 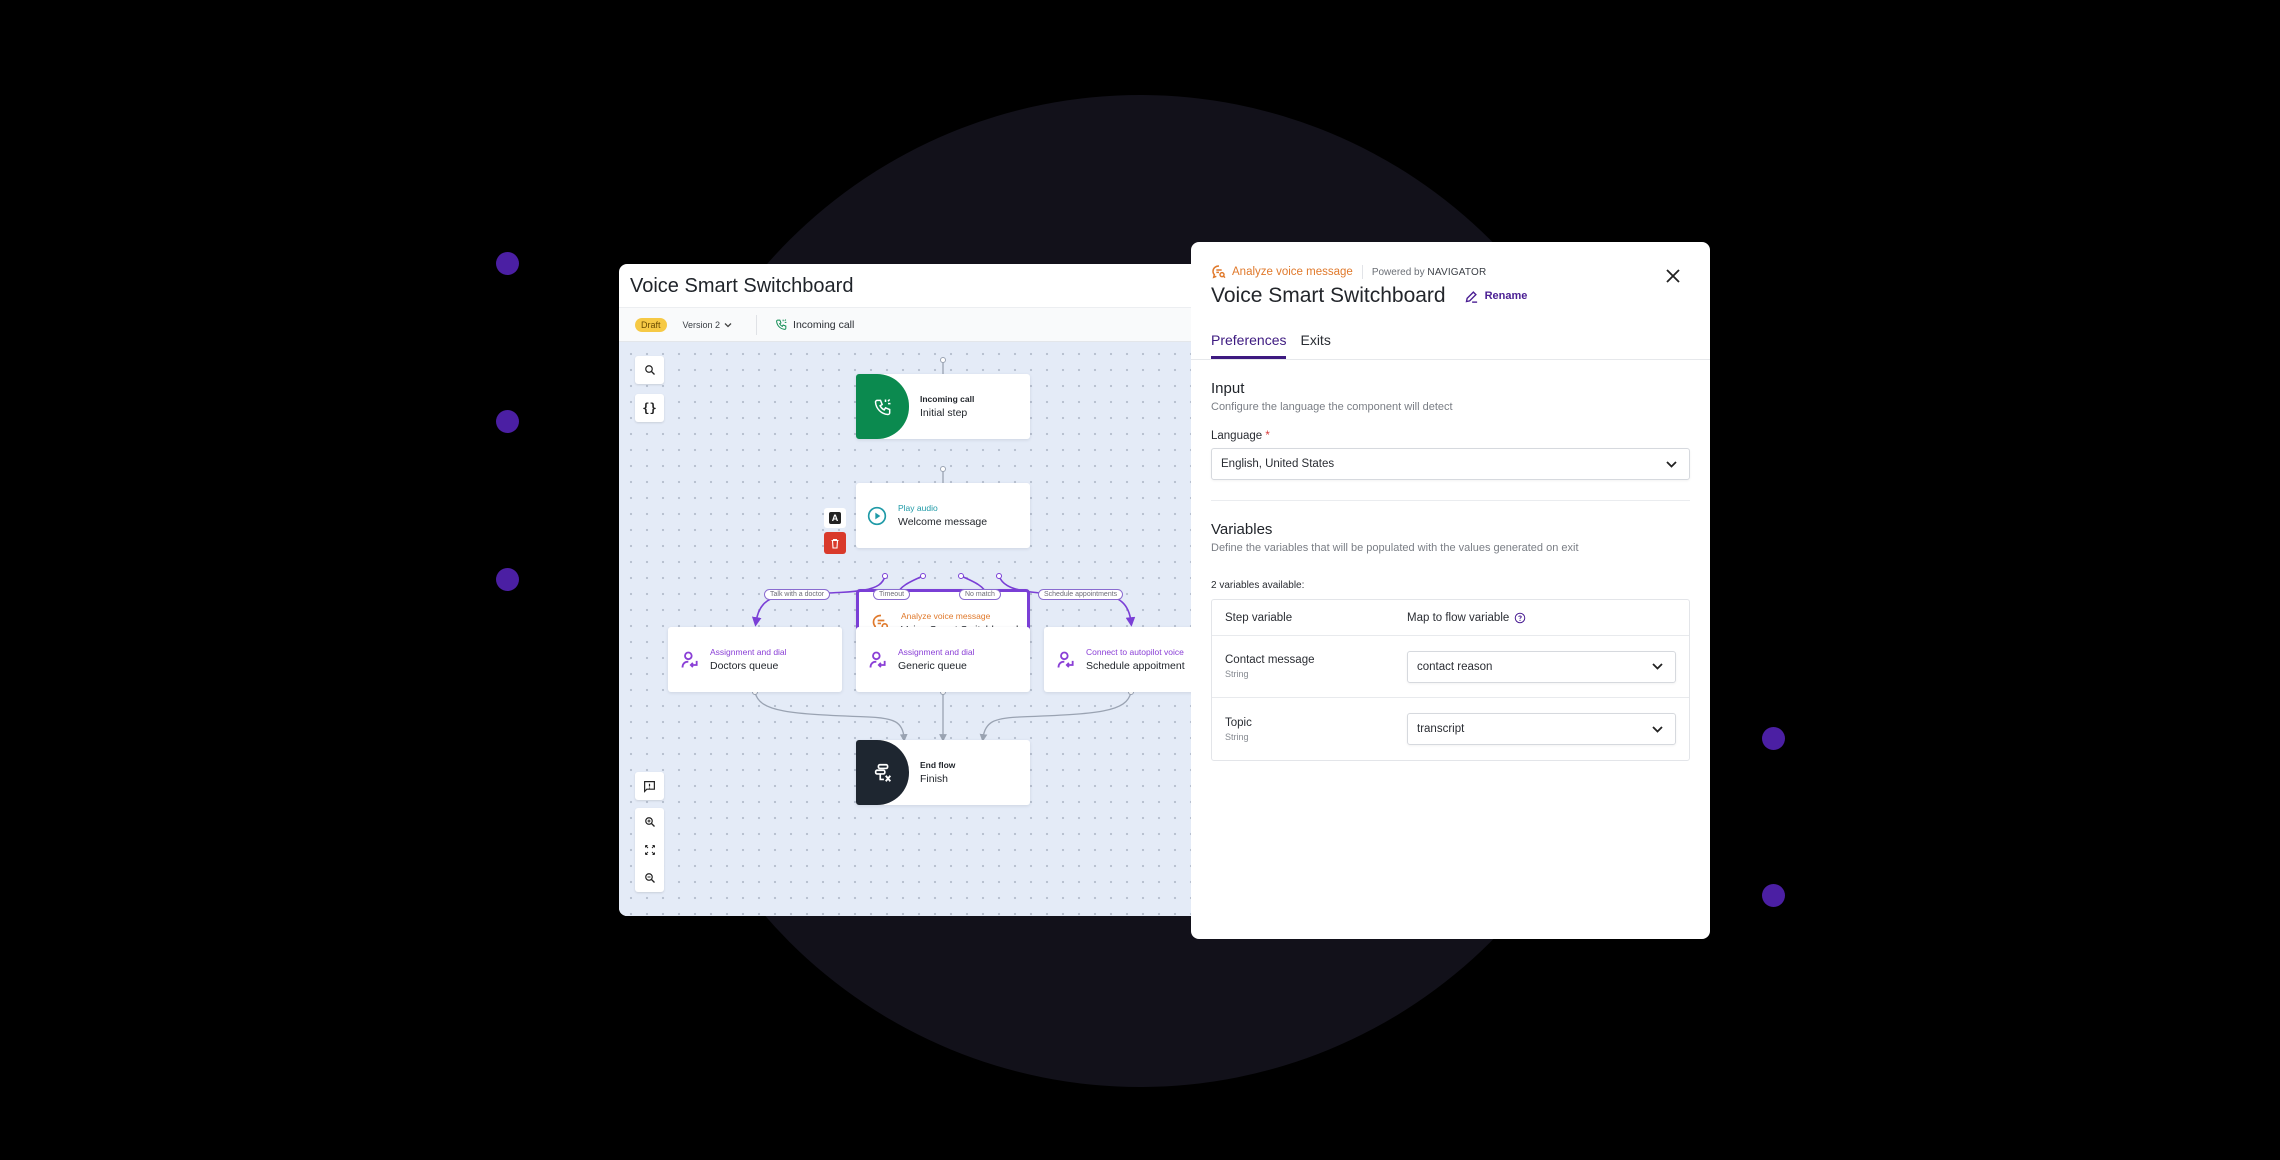 What do you see at coordinates (1541, 618) in the screenshot?
I see `column-header-map: Map to flow variable` at bounding box center [1541, 618].